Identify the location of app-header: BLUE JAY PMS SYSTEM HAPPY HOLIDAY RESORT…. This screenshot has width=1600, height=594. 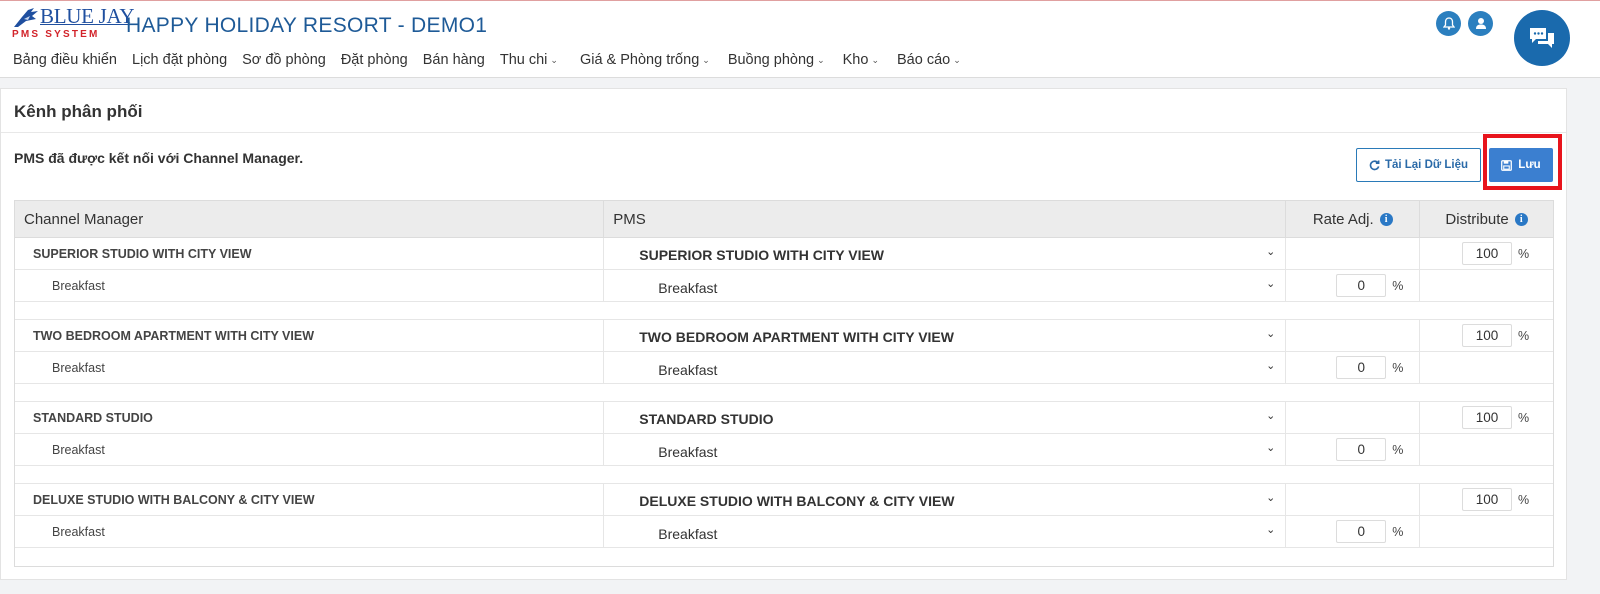
(800, 39).